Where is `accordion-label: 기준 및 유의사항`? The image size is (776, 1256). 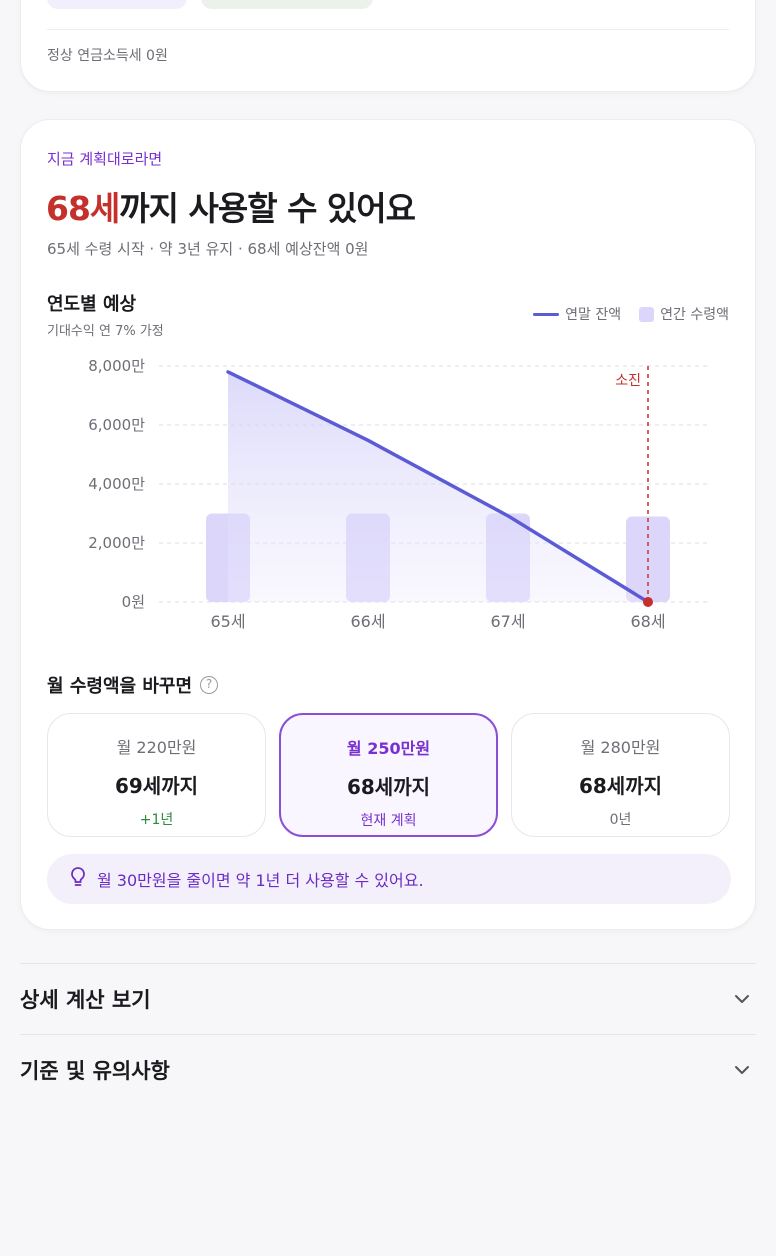
accordion-label: 기준 및 유의사항 is located at coordinates (95, 1071).